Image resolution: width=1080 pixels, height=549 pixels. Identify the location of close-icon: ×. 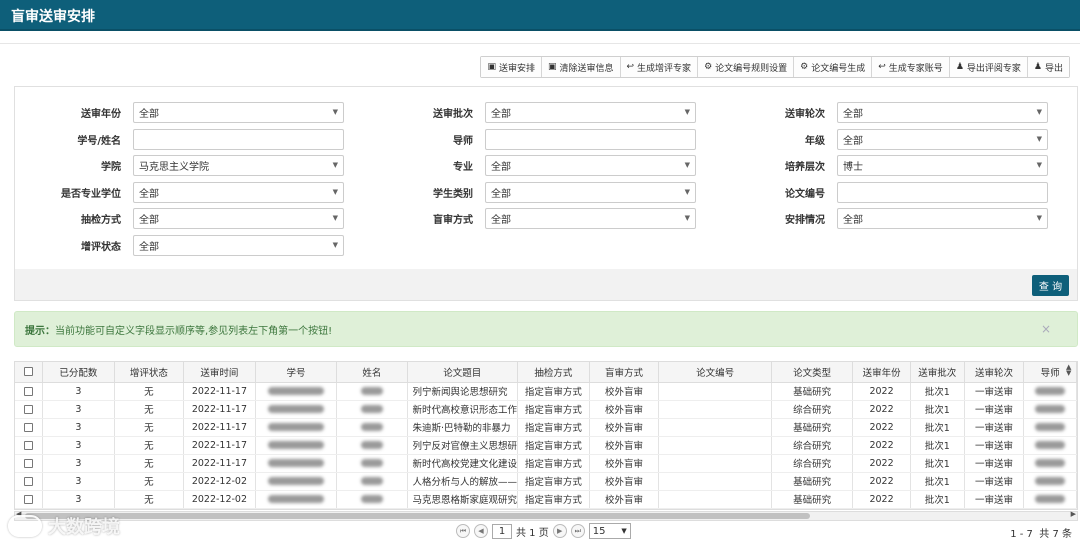
(1046, 329).